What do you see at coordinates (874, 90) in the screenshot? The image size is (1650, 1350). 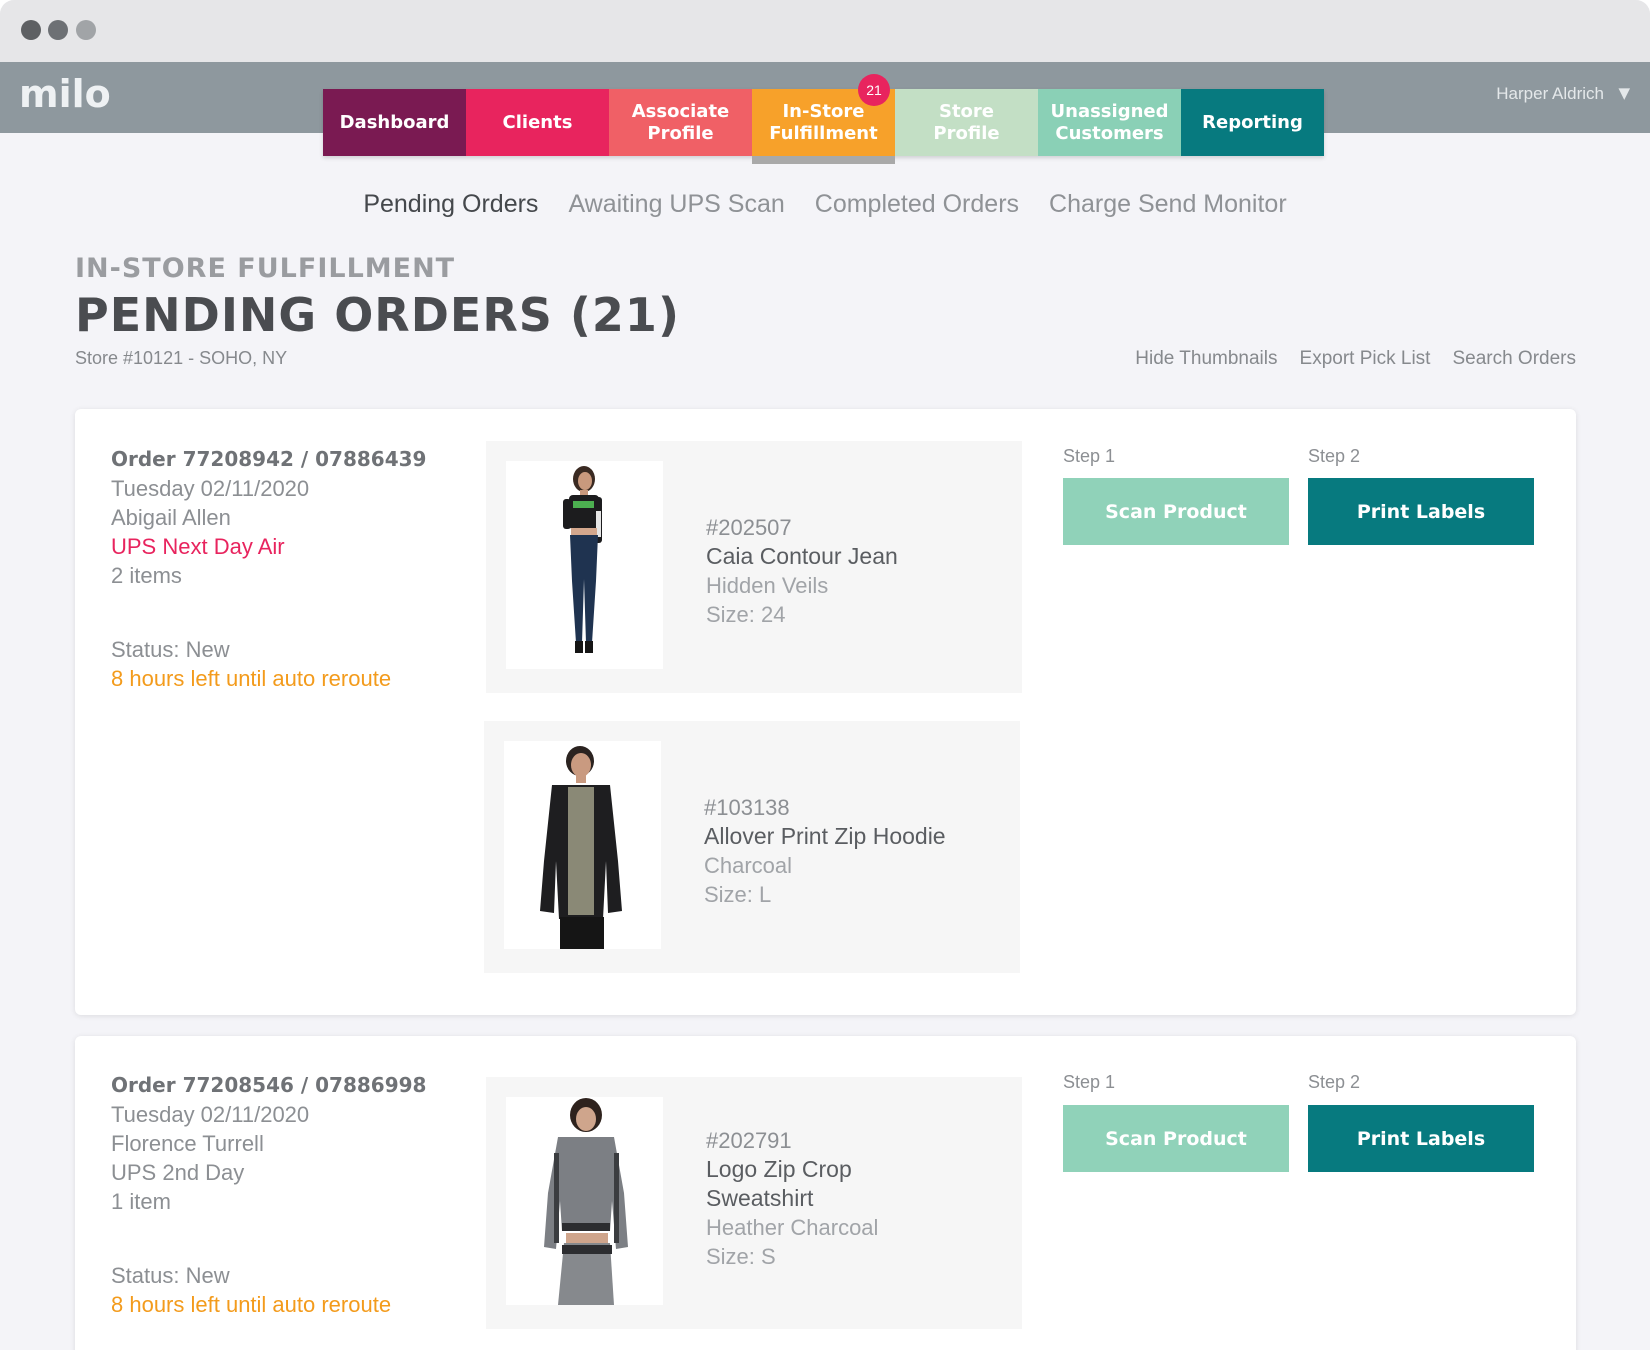 I see `notification-badge: 21` at bounding box center [874, 90].